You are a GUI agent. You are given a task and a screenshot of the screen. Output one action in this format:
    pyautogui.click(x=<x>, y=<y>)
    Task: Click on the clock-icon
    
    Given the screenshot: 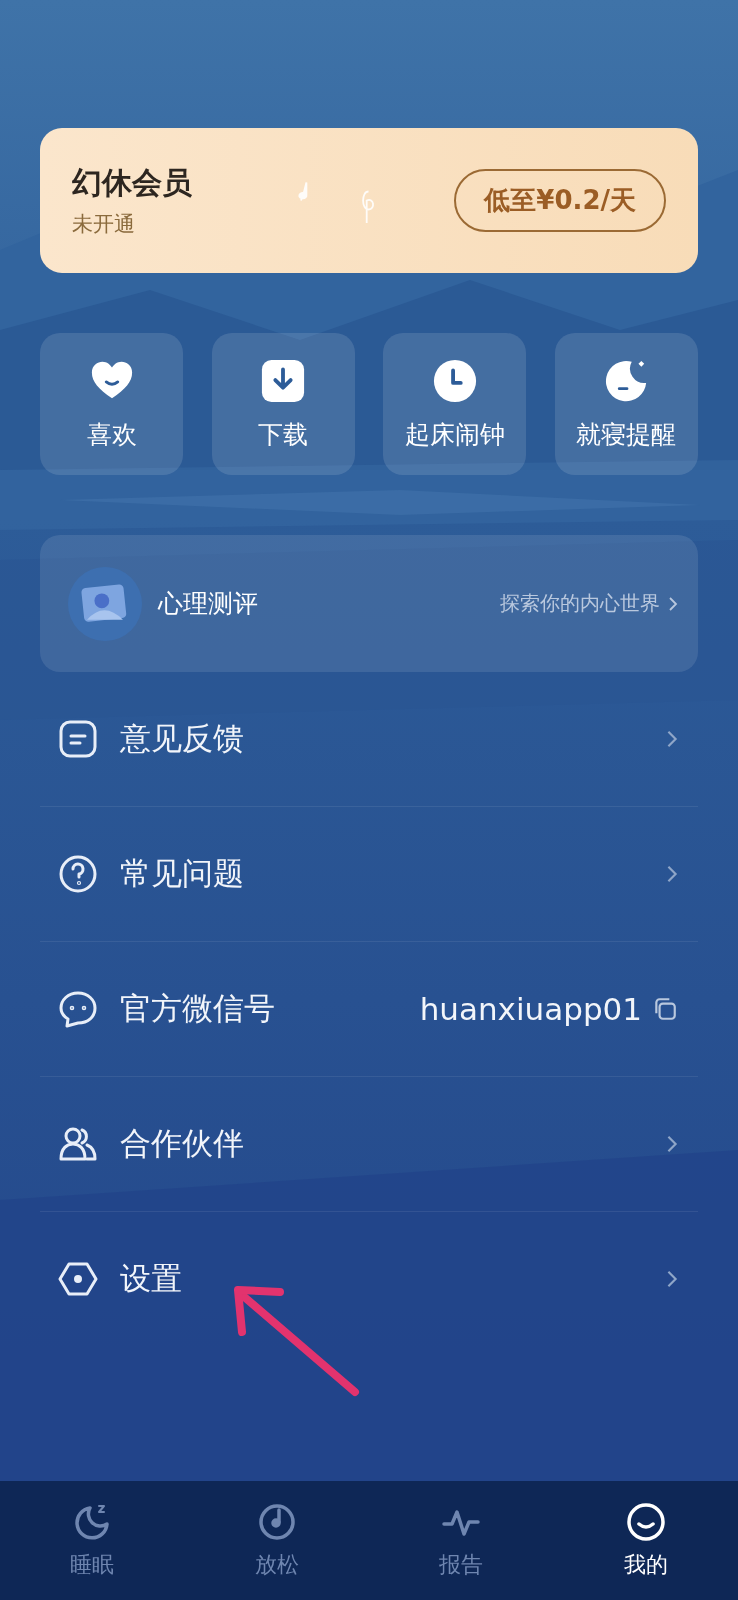 What is the action you would take?
    pyautogui.click(x=454, y=380)
    